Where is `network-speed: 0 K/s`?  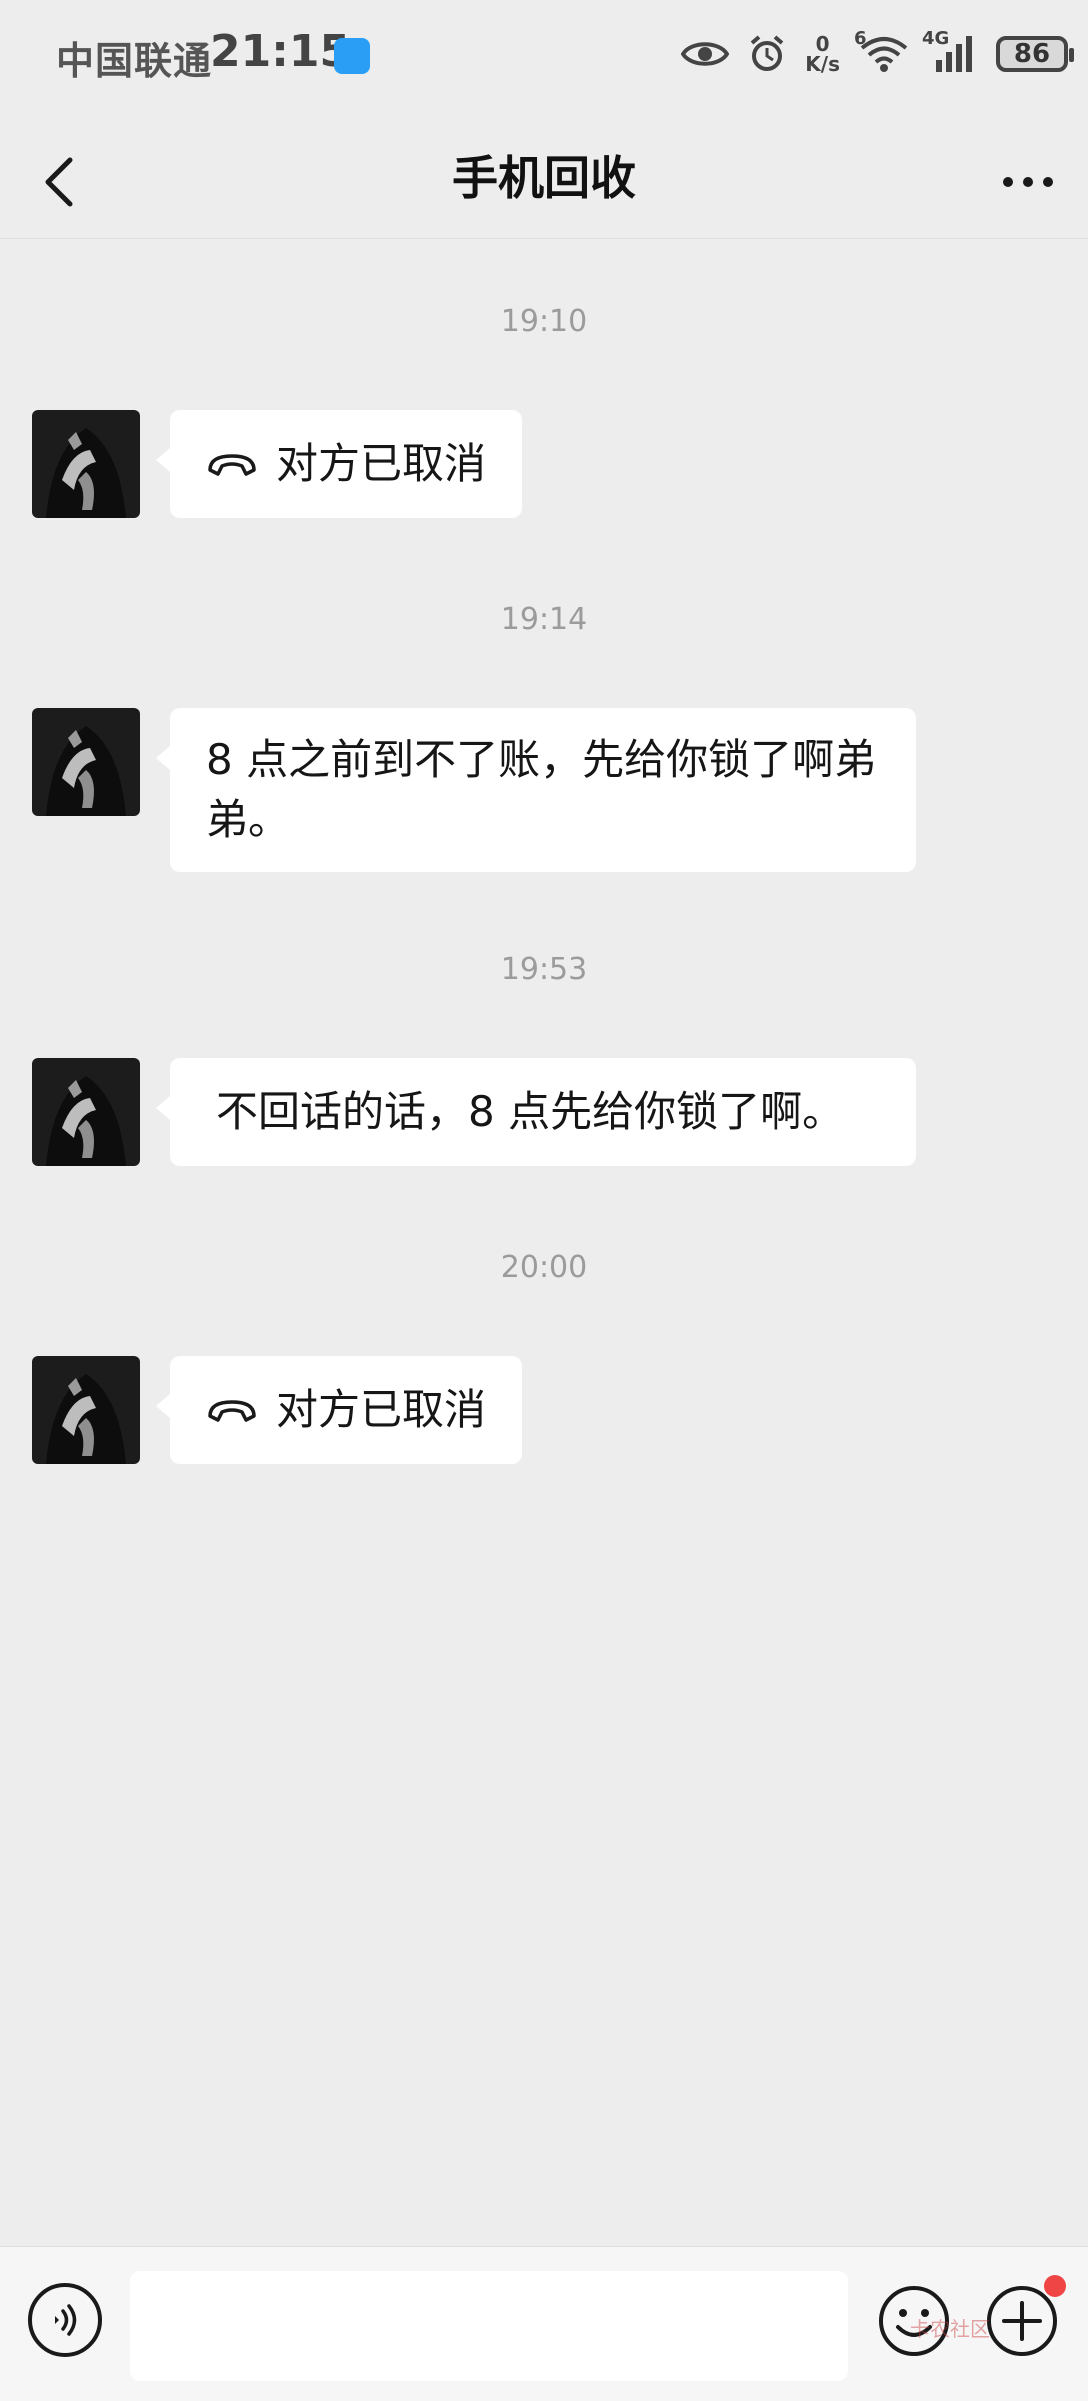
network-speed: 0 K/s is located at coordinates (822, 54).